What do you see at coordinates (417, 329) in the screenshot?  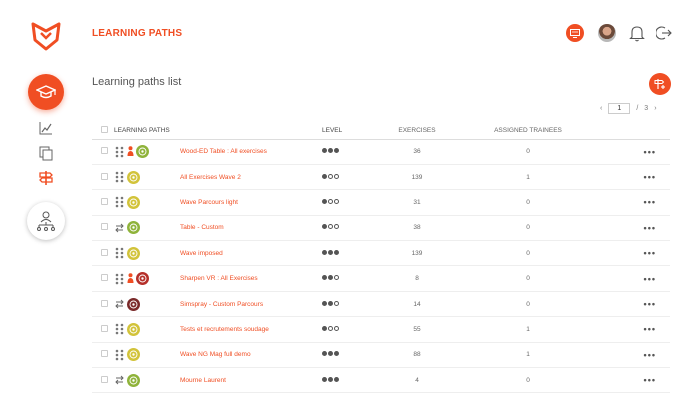 I see `exercises-count: 55` at bounding box center [417, 329].